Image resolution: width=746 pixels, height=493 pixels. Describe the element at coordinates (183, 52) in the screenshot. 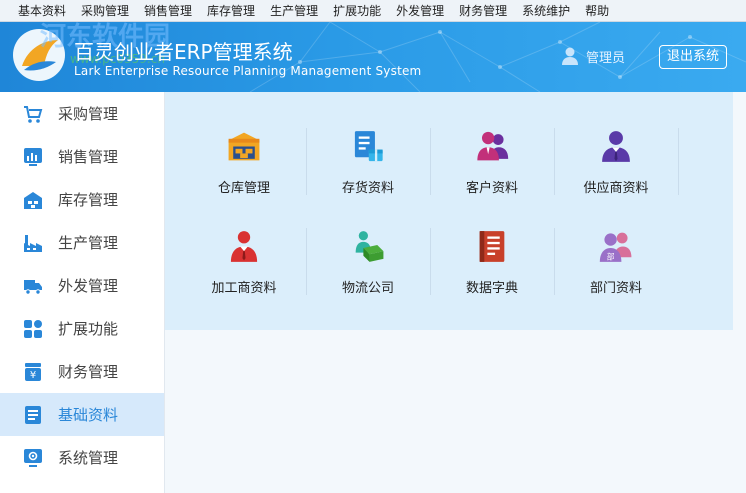

I see `app-title: 百灵创业者ERP管理系统` at that location.